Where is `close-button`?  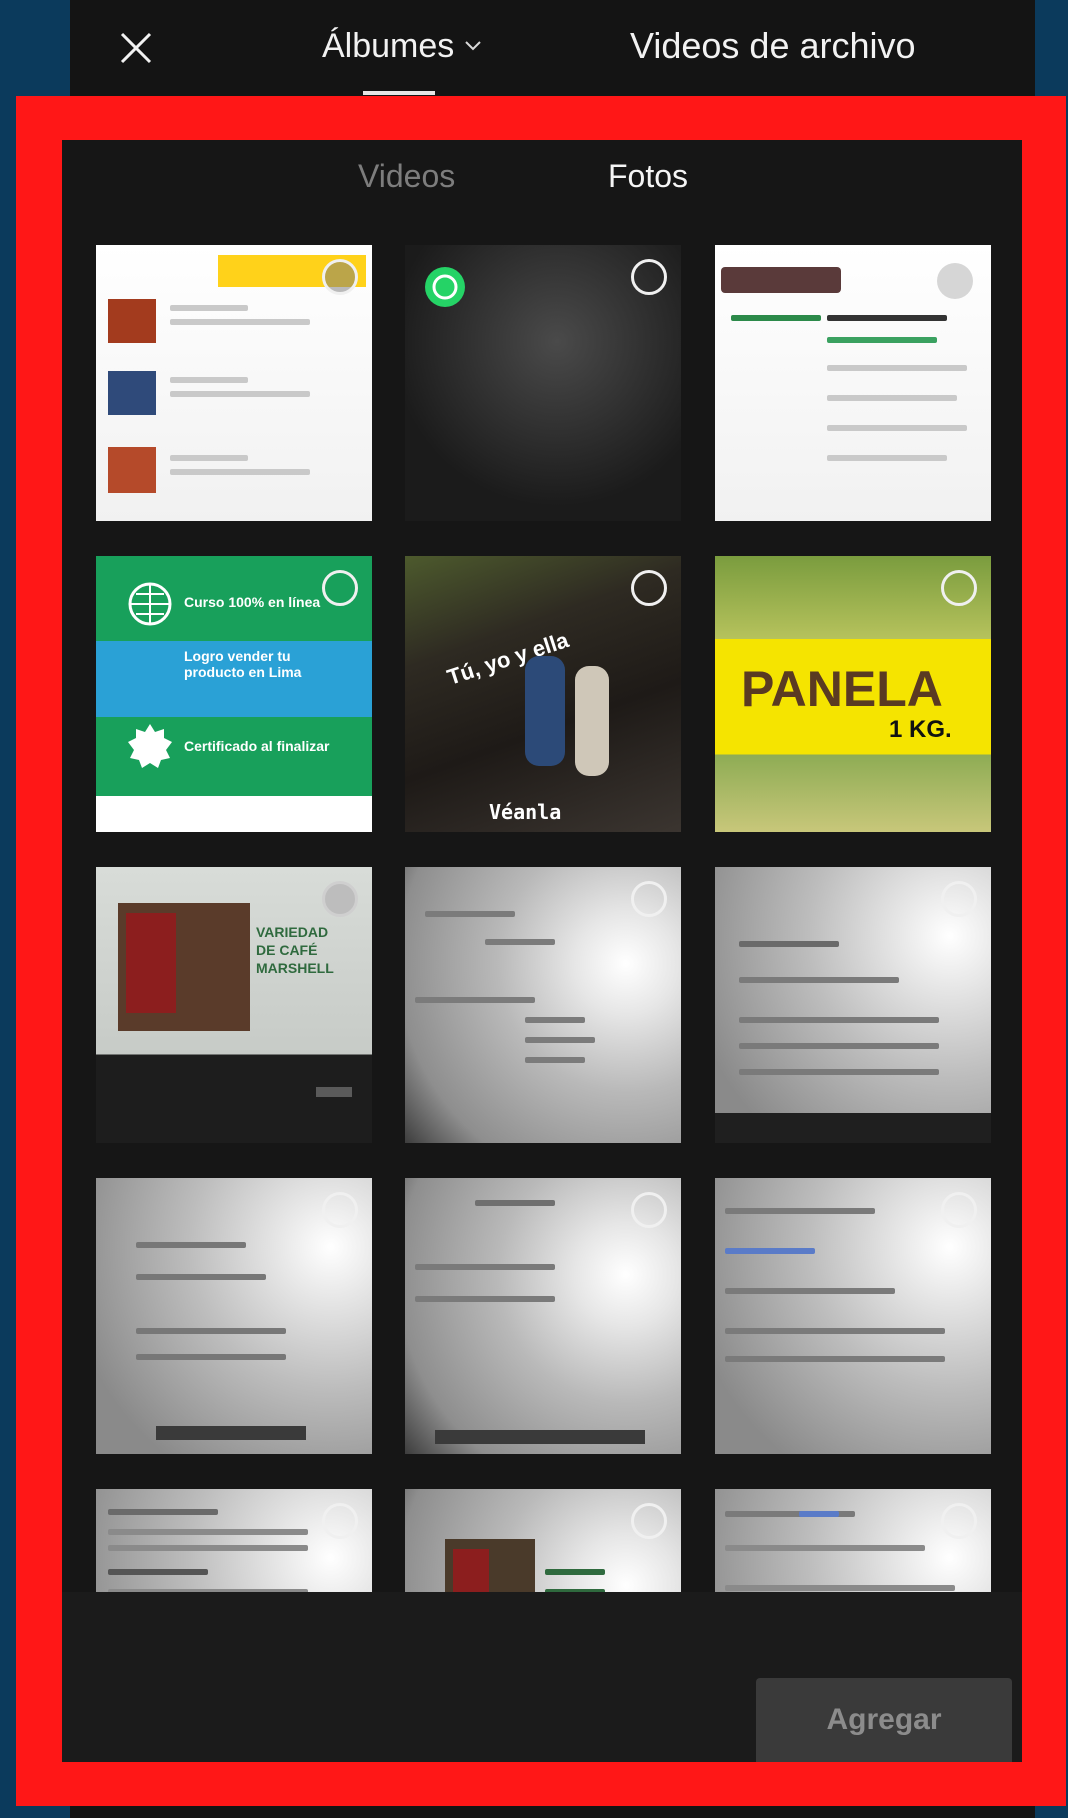 close-button is located at coordinates (136, 48).